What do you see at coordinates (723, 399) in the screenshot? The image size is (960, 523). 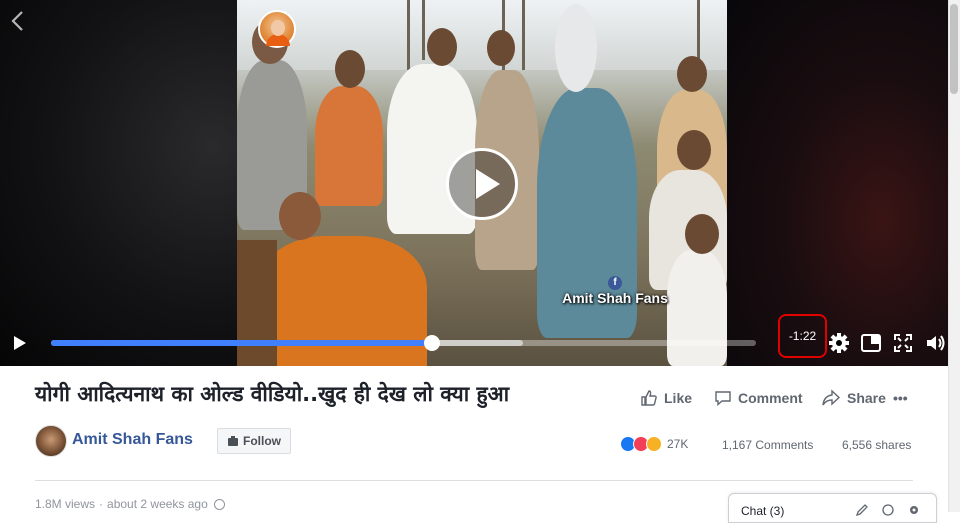 I see `comment-icon` at bounding box center [723, 399].